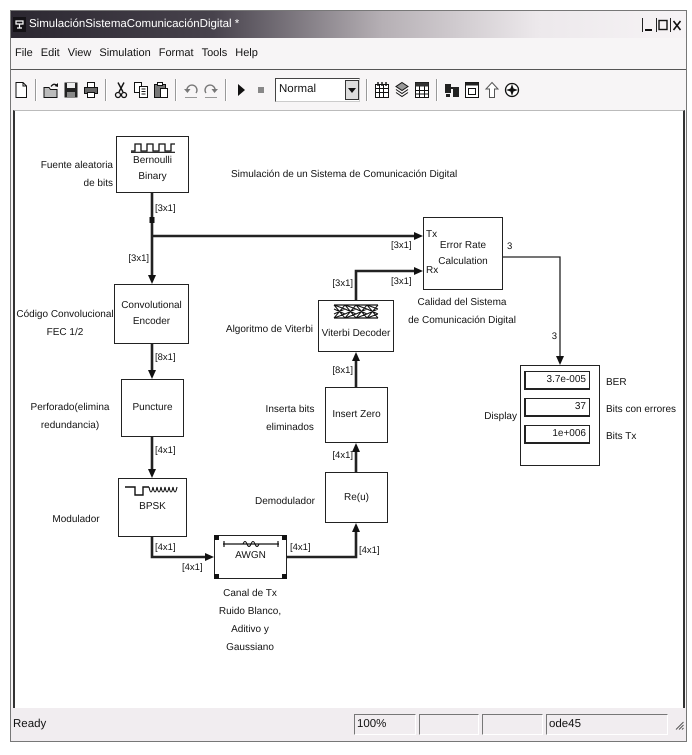 The image size is (692, 755). What do you see at coordinates (285, 502) in the screenshot?
I see `block-annotation: Demodulador` at bounding box center [285, 502].